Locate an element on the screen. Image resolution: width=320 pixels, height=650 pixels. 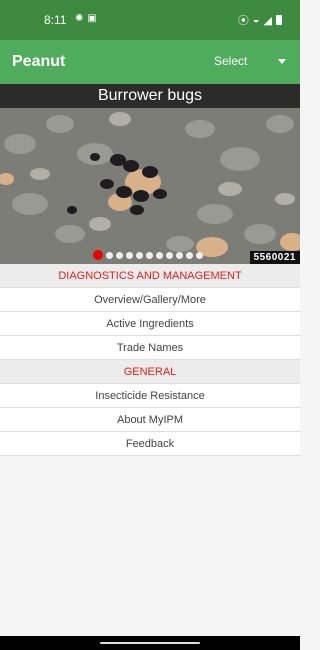
system-nav-bar is located at coordinates (150, 643).